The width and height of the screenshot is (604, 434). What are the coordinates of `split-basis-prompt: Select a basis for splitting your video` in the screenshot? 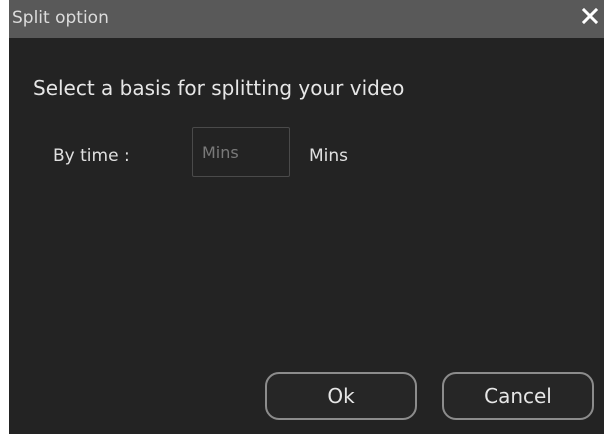 It's located at (219, 88).